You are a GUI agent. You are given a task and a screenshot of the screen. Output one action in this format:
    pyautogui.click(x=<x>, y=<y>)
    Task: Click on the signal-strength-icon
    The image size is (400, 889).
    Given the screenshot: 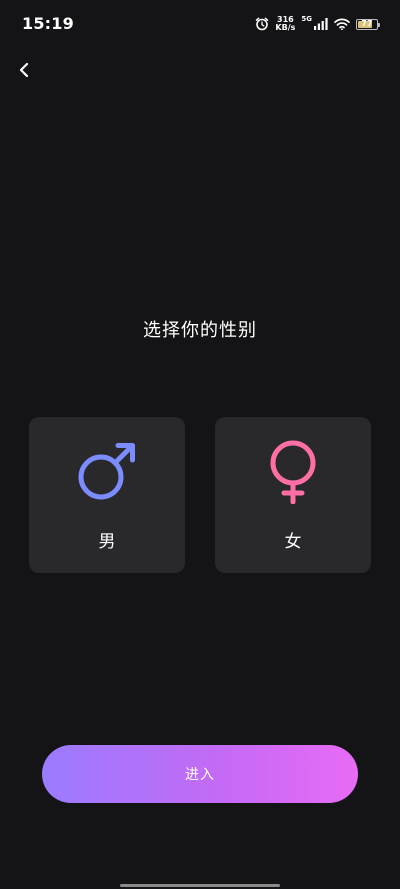 What is the action you would take?
    pyautogui.click(x=321, y=24)
    